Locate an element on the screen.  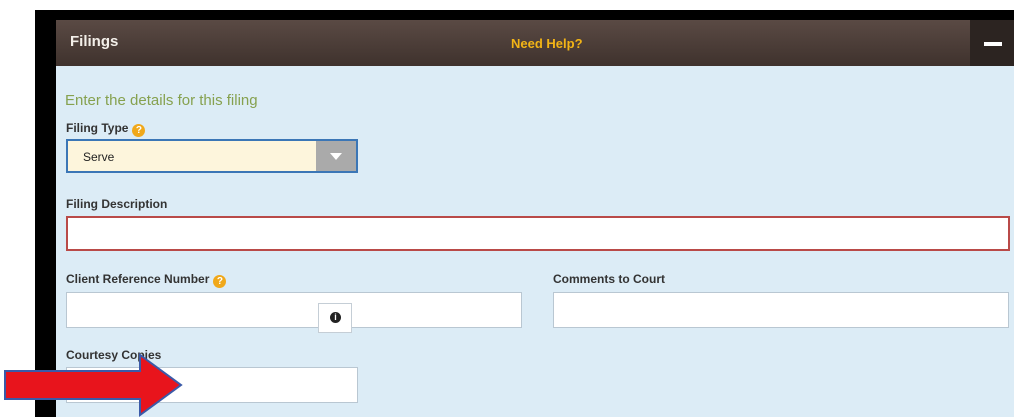
info-icon: i is located at coordinates (335, 317).